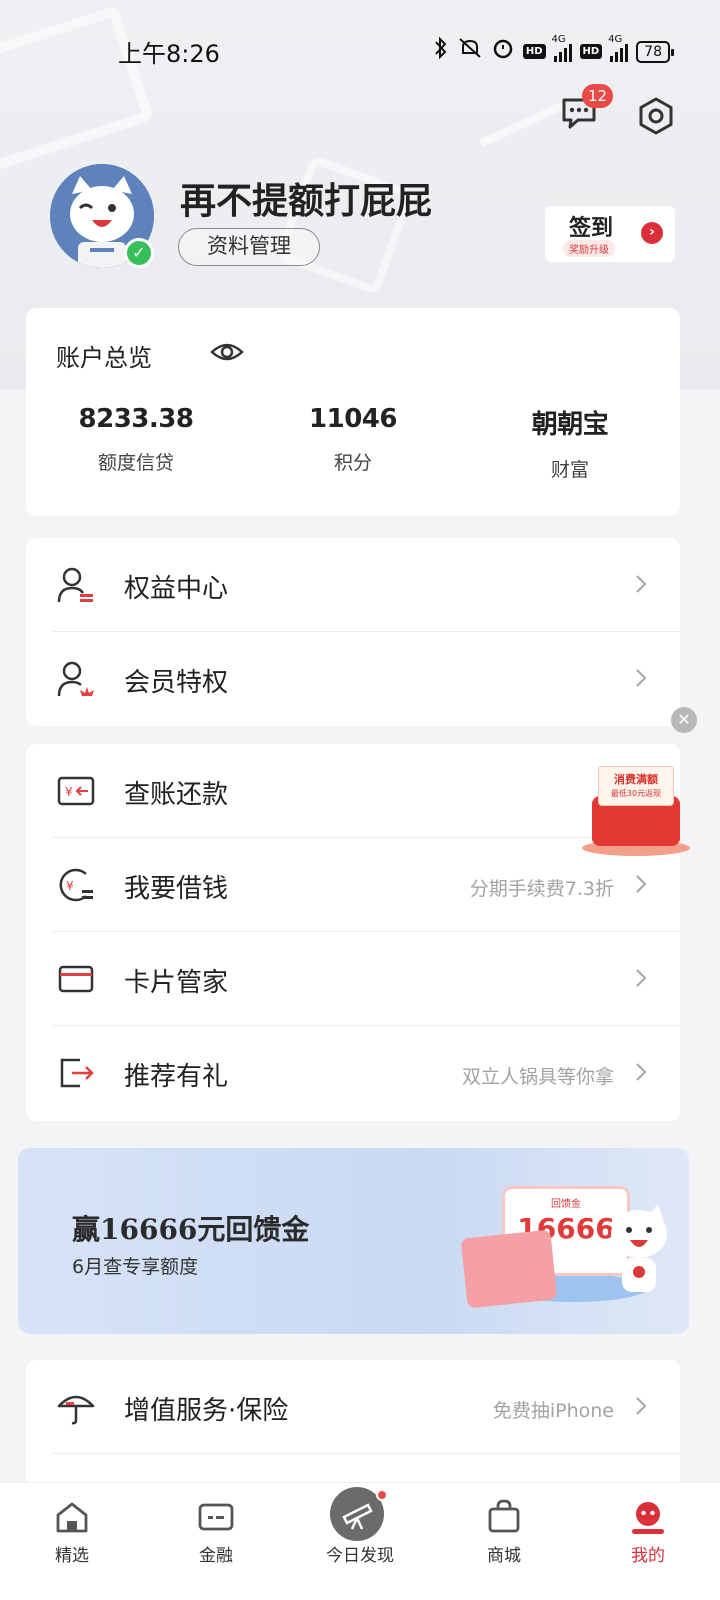 The image size is (720, 1600). Describe the element at coordinates (76, 979) in the screenshot. I see `card-icon` at that location.